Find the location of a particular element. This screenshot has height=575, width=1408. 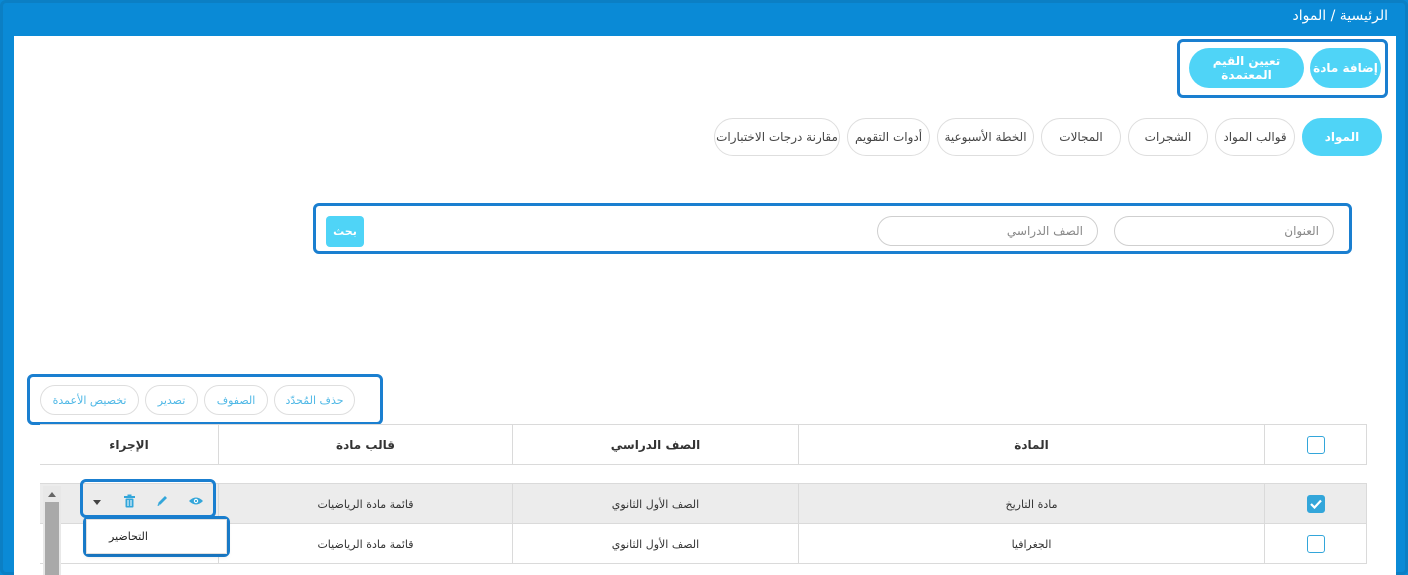

delete-selected-button: حذف المُحدّد is located at coordinates (314, 400).